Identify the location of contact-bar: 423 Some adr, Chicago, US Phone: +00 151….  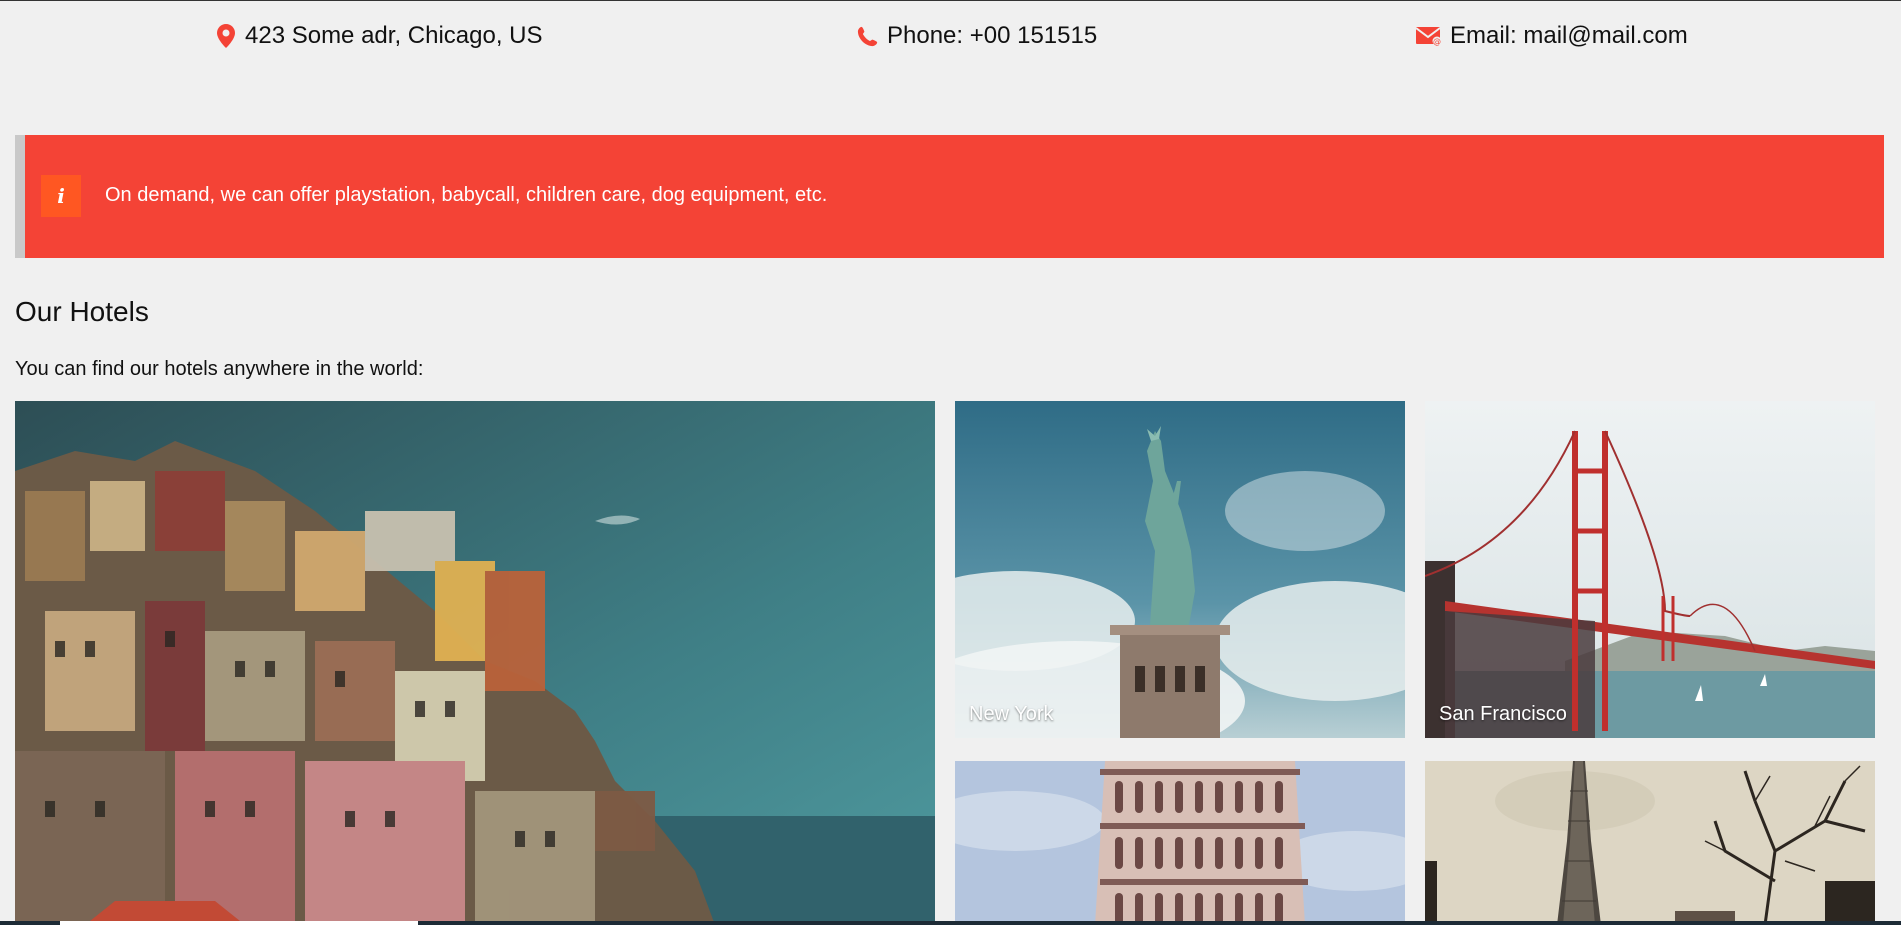
(950, 42).